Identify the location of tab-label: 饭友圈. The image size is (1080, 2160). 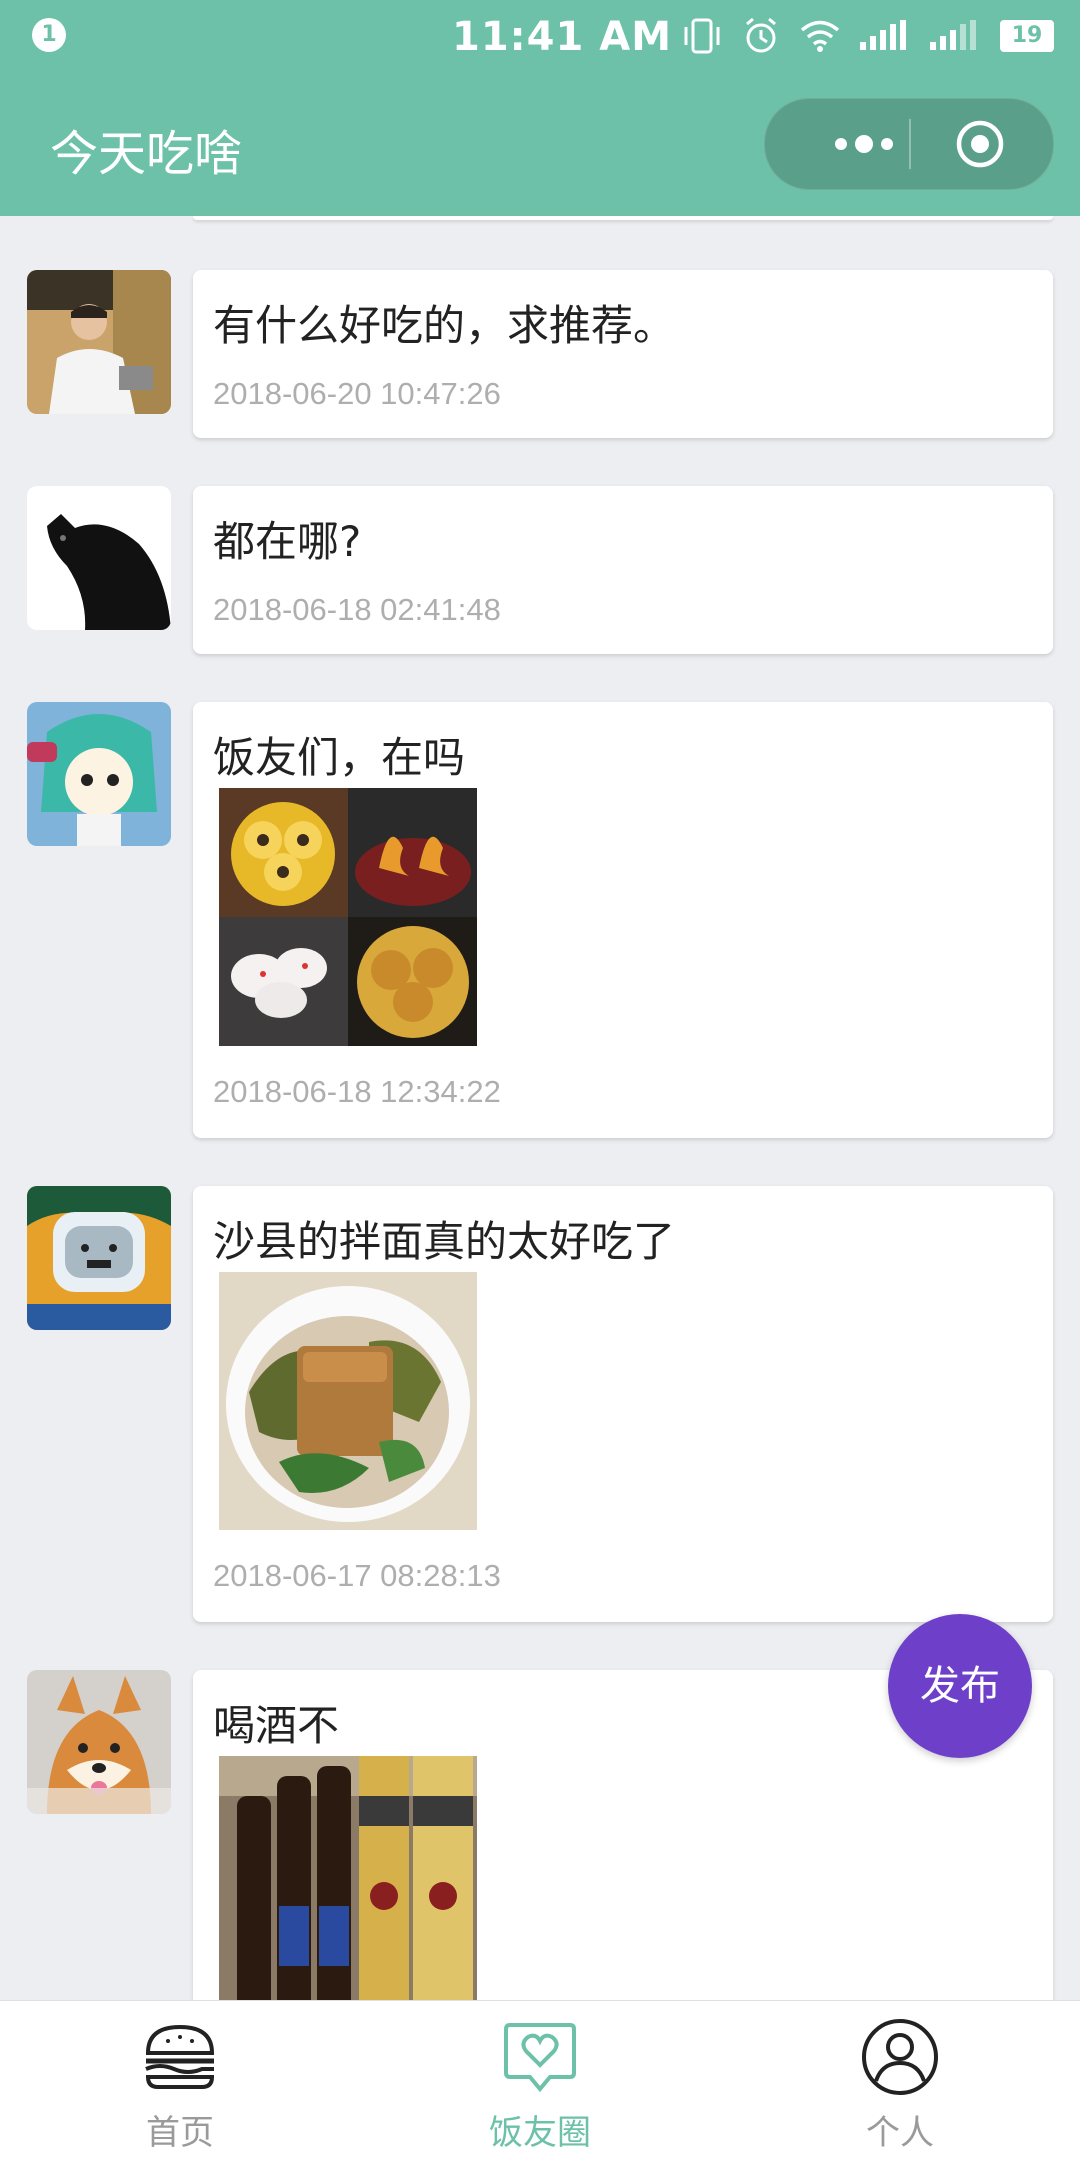
(540, 2133).